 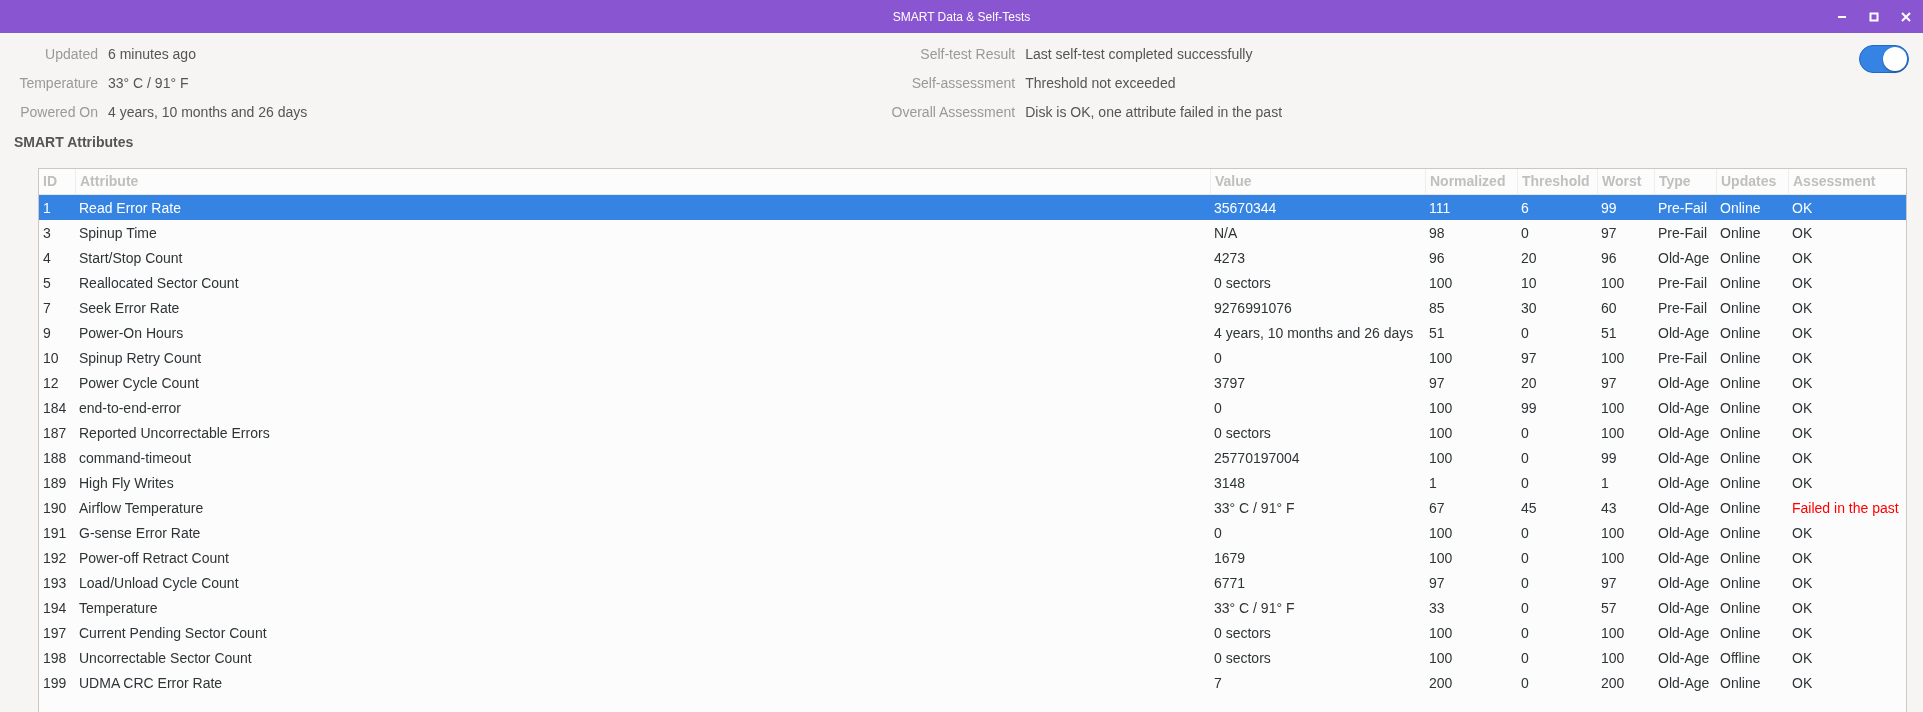 What do you see at coordinates (972, 507) in the screenshot?
I see `table-row: 190 Airflow Temperature 33° C / 91° F 67 45 43 Old-Age Online Failed in the past` at bounding box center [972, 507].